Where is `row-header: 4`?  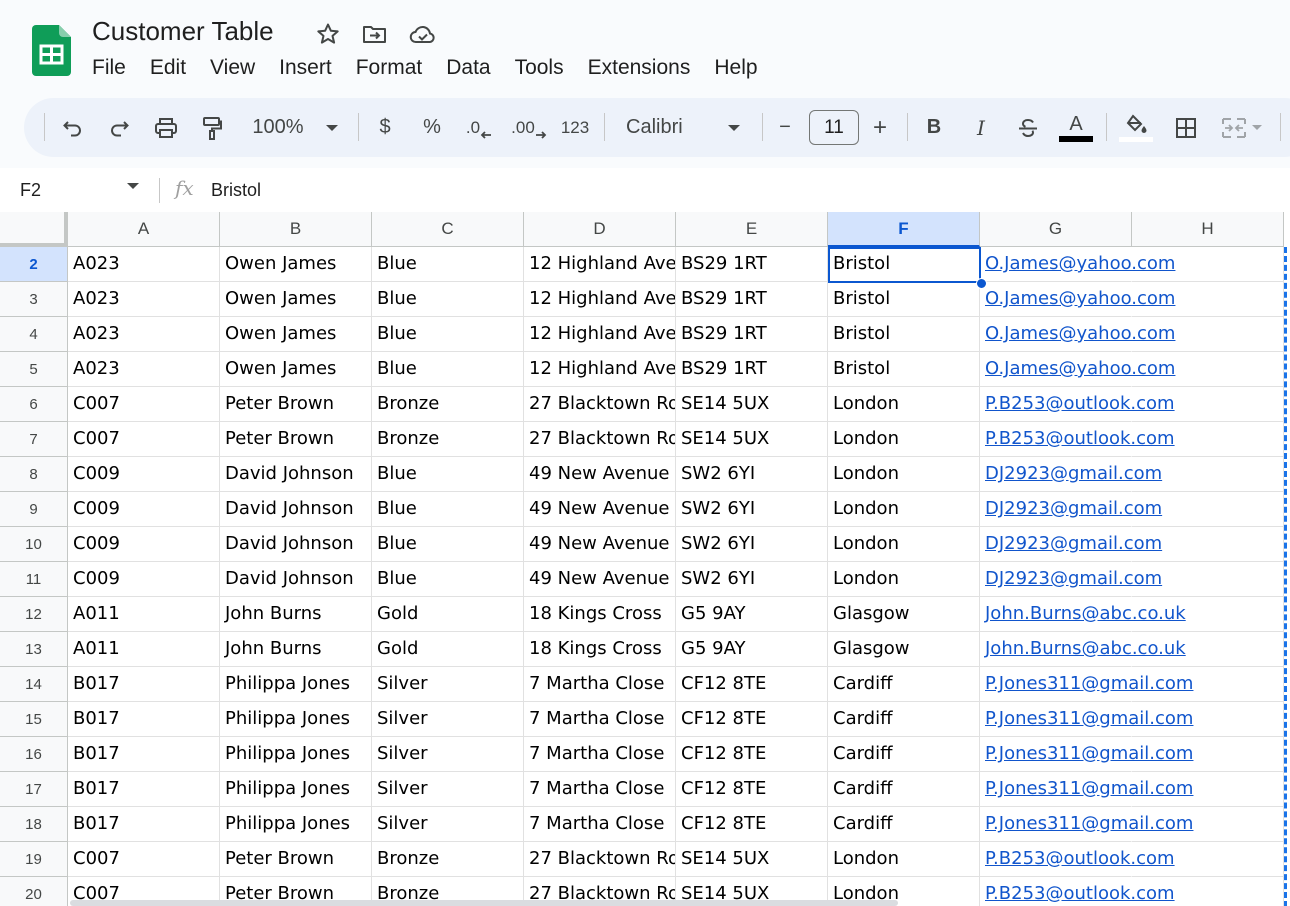 row-header: 4 is located at coordinates (34, 334).